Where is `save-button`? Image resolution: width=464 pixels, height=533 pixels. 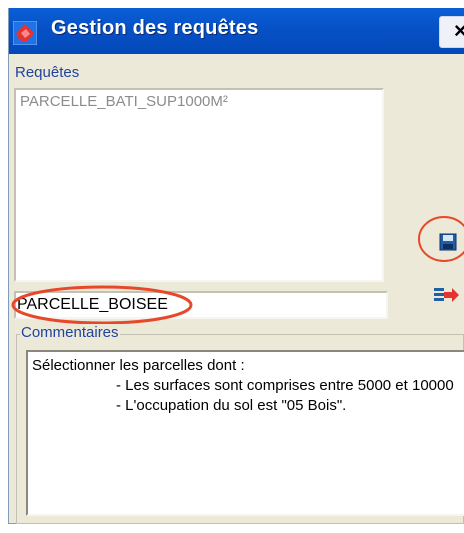 save-button is located at coordinates (444, 241).